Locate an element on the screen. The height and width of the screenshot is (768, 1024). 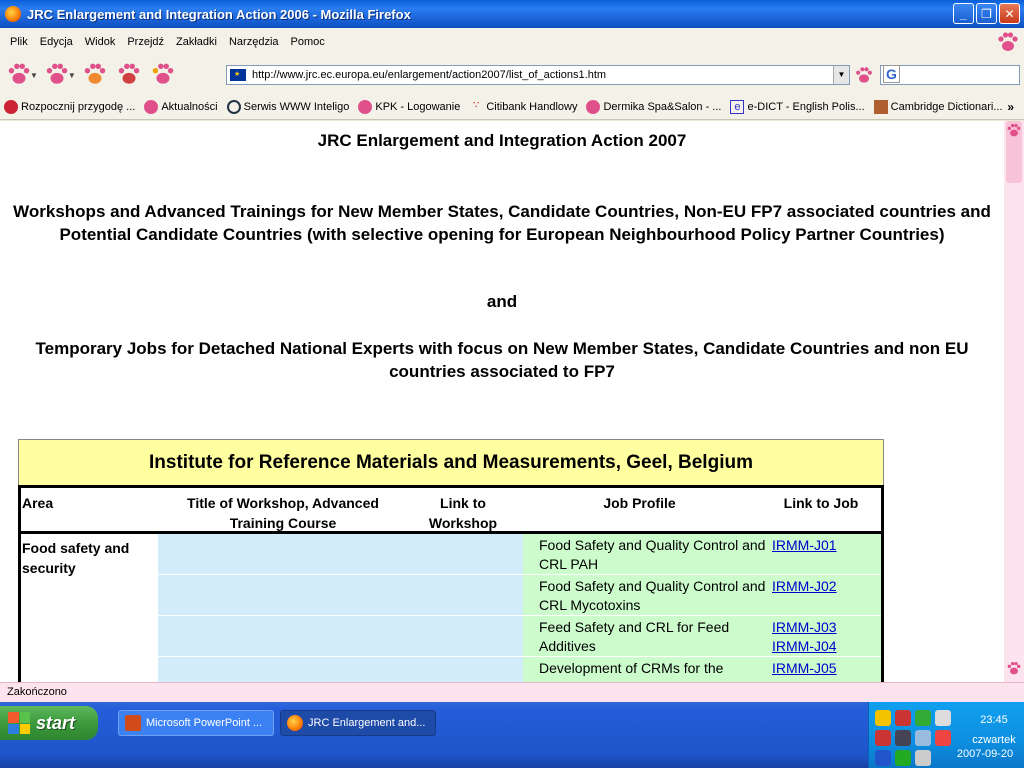
menu-edit: Edycja is located at coordinates (56, 42).